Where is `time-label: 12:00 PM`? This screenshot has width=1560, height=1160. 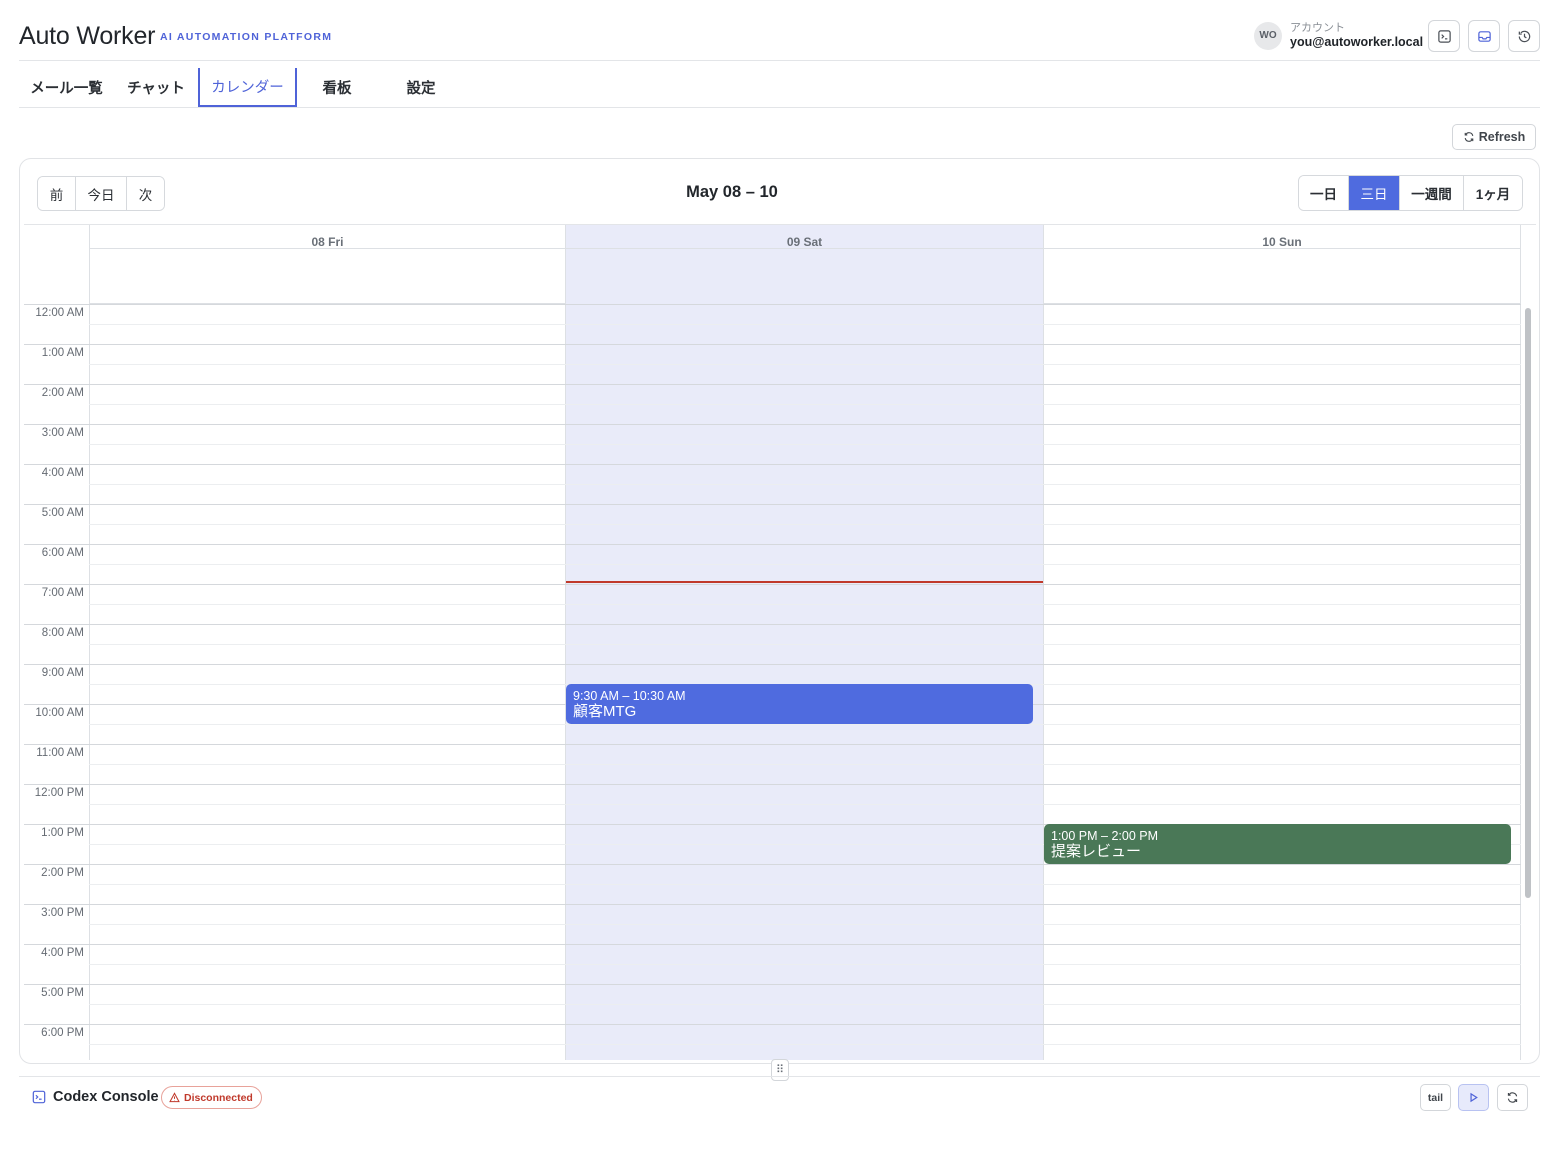 time-label: 12:00 PM is located at coordinates (59, 793).